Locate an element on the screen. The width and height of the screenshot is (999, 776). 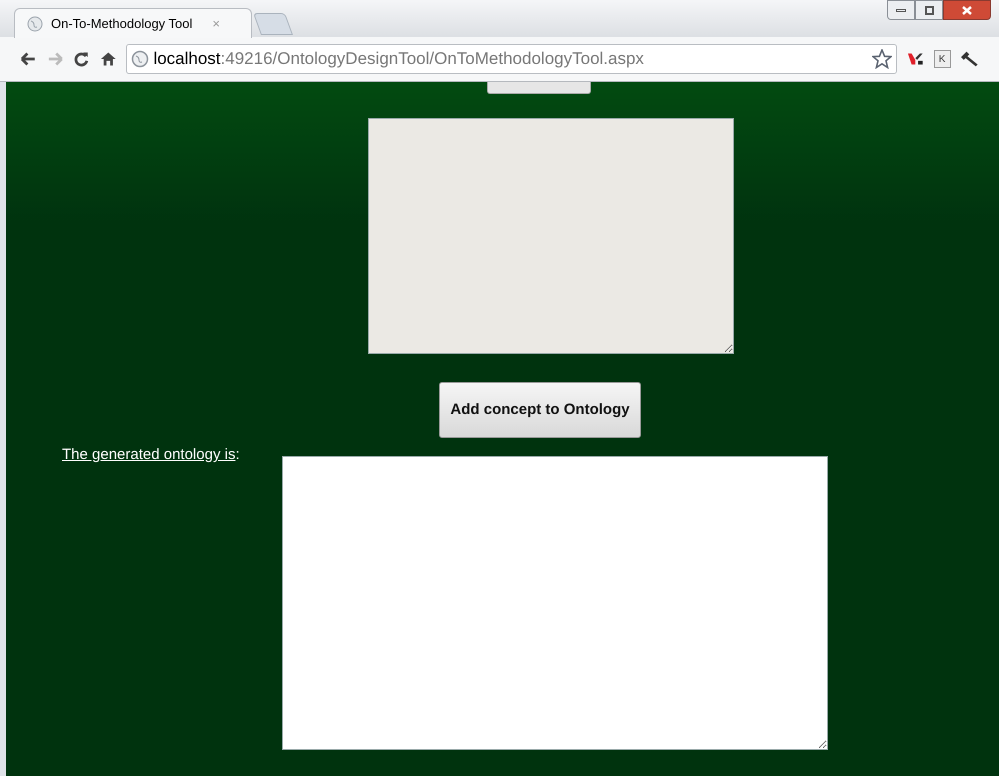
browser-tab: On-To-Methodology Tool × is located at coordinates (133, 23).